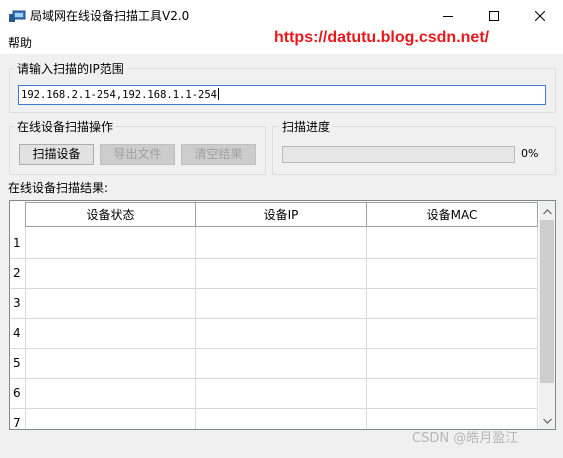 Image resolution: width=563 pixels, height=458 pixels. I want to click on ip-range-input: 192.168.2.1-254,192.168.1.1-254, so click(282, 95).